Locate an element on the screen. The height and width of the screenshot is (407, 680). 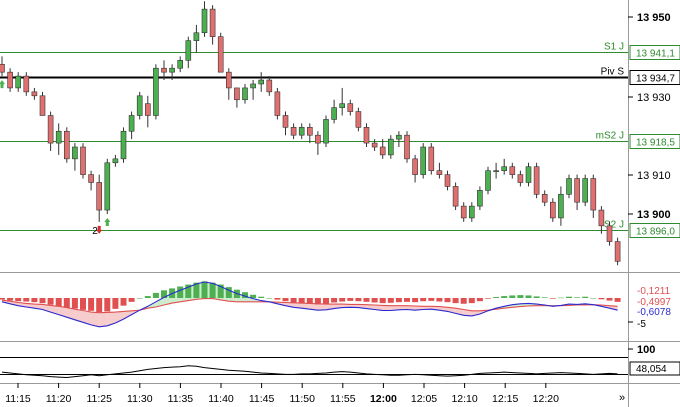
level-name: S1 J is located at coordinates (614, 47).